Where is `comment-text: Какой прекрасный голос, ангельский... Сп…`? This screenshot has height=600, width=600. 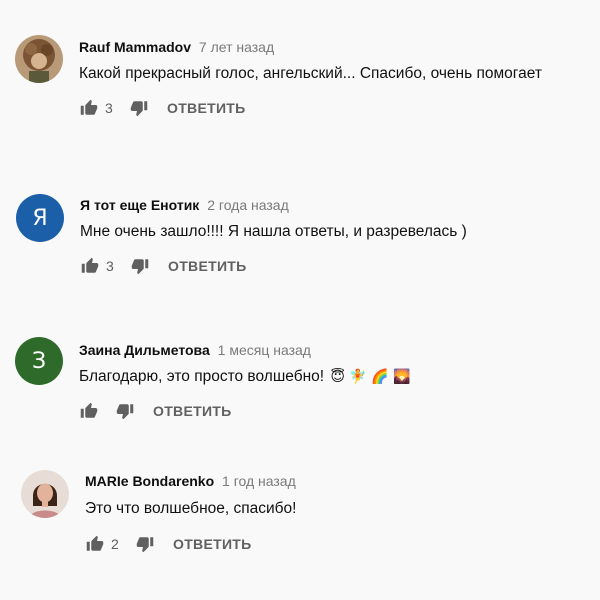
comment-text: Какой прекрасный голос, ангельский... Сп… is located at coordinates (310, 73).